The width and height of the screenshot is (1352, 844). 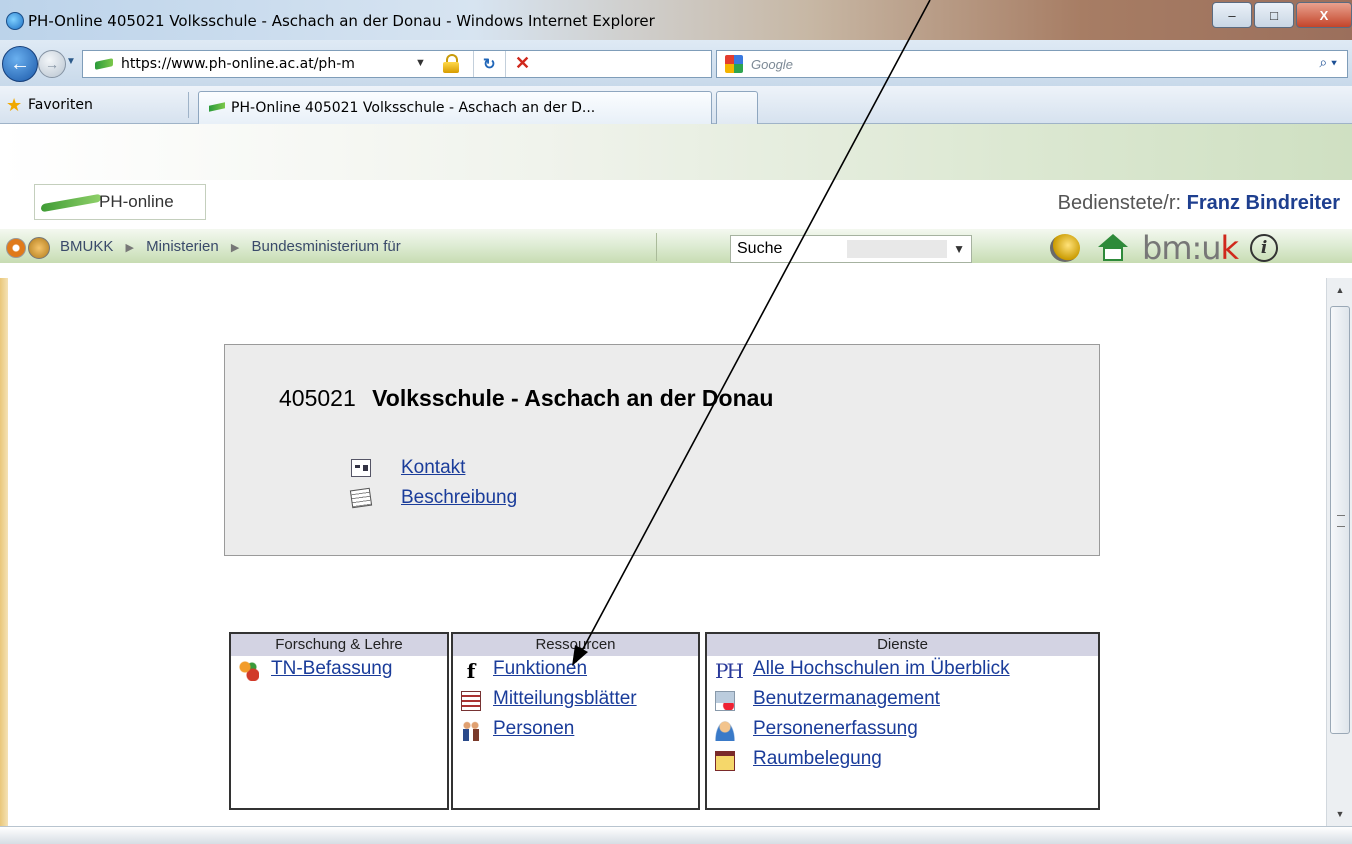 What do you see at coordinates (729, 671) in the screenshot?
I see `ph-icon: PH` at bounding box center [729, 671].